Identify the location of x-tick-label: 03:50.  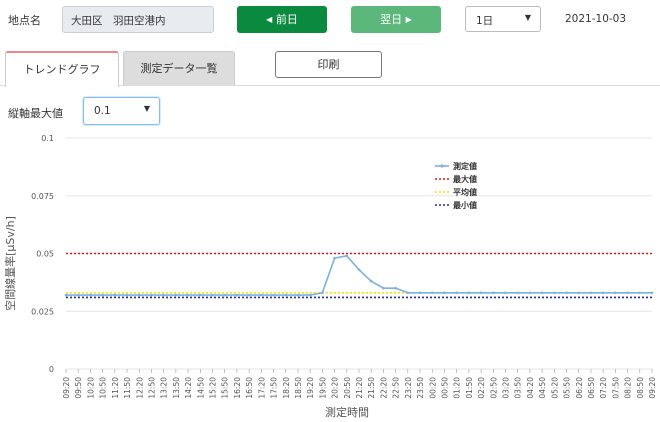
(518, 388).